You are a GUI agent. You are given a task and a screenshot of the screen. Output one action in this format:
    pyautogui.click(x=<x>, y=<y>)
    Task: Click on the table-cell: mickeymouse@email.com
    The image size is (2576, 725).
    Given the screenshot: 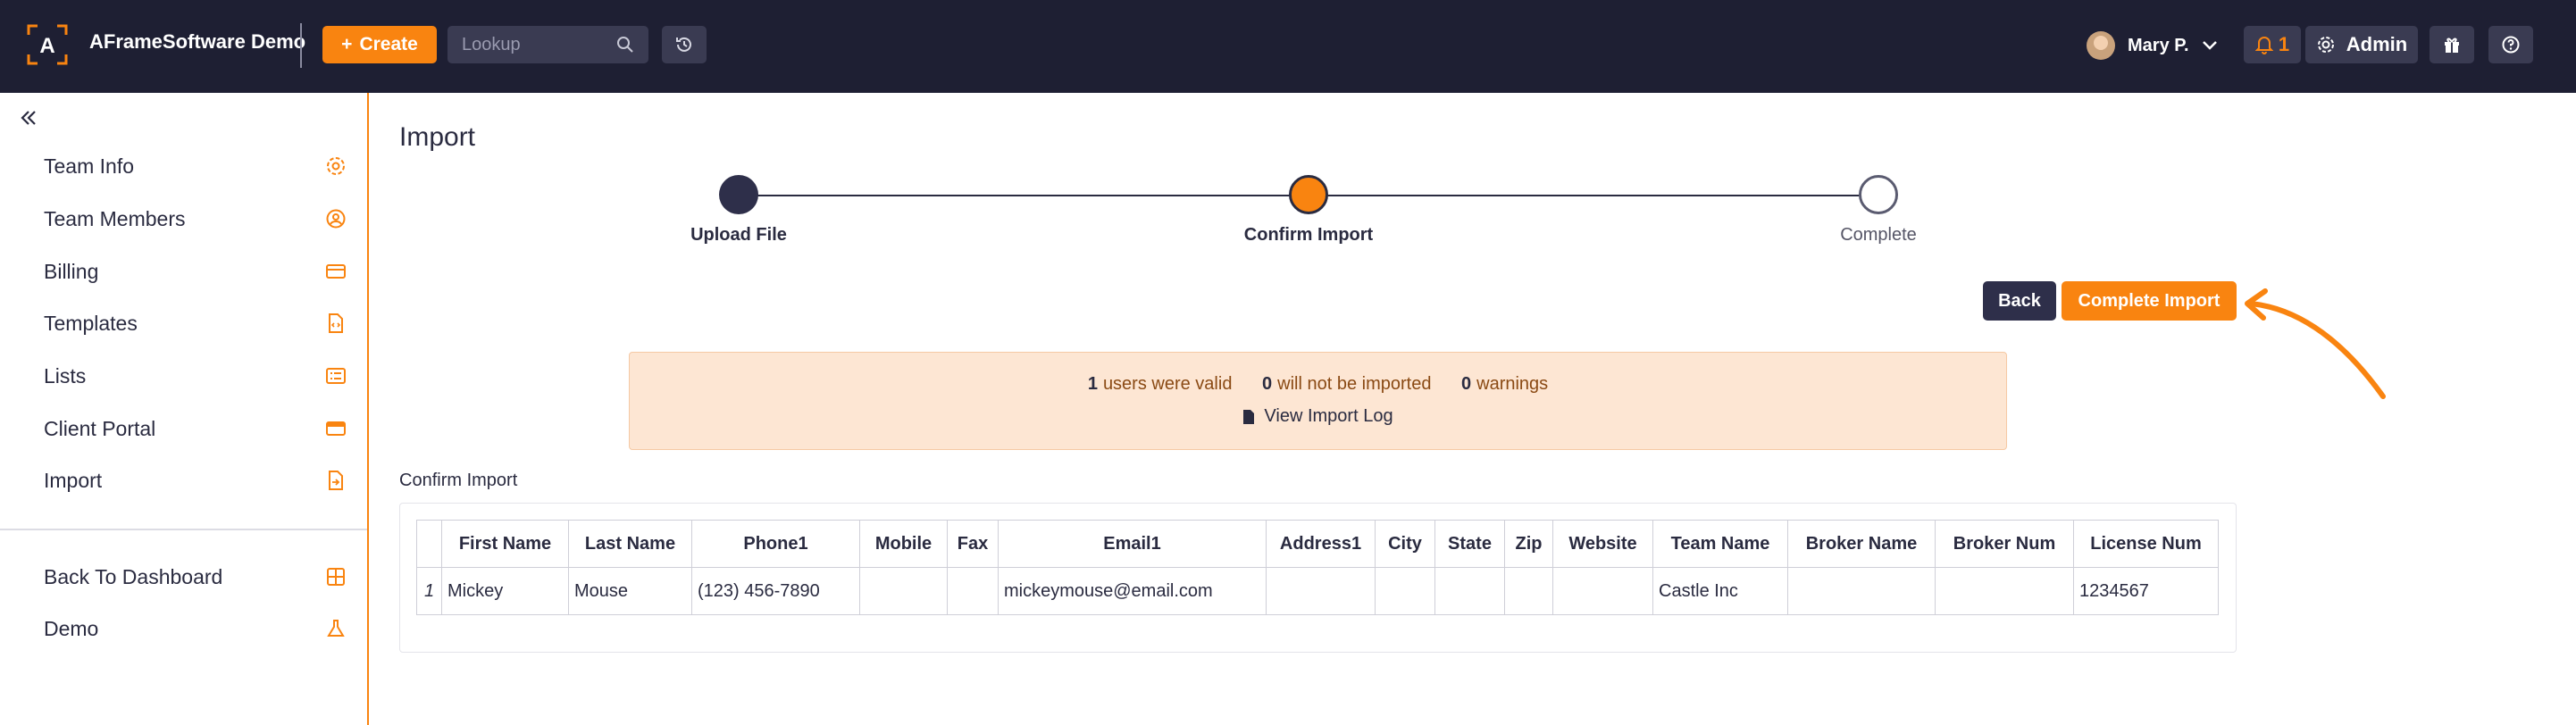 What is the action you would take?
    pyautogui.click(x=1133, y=591)
    